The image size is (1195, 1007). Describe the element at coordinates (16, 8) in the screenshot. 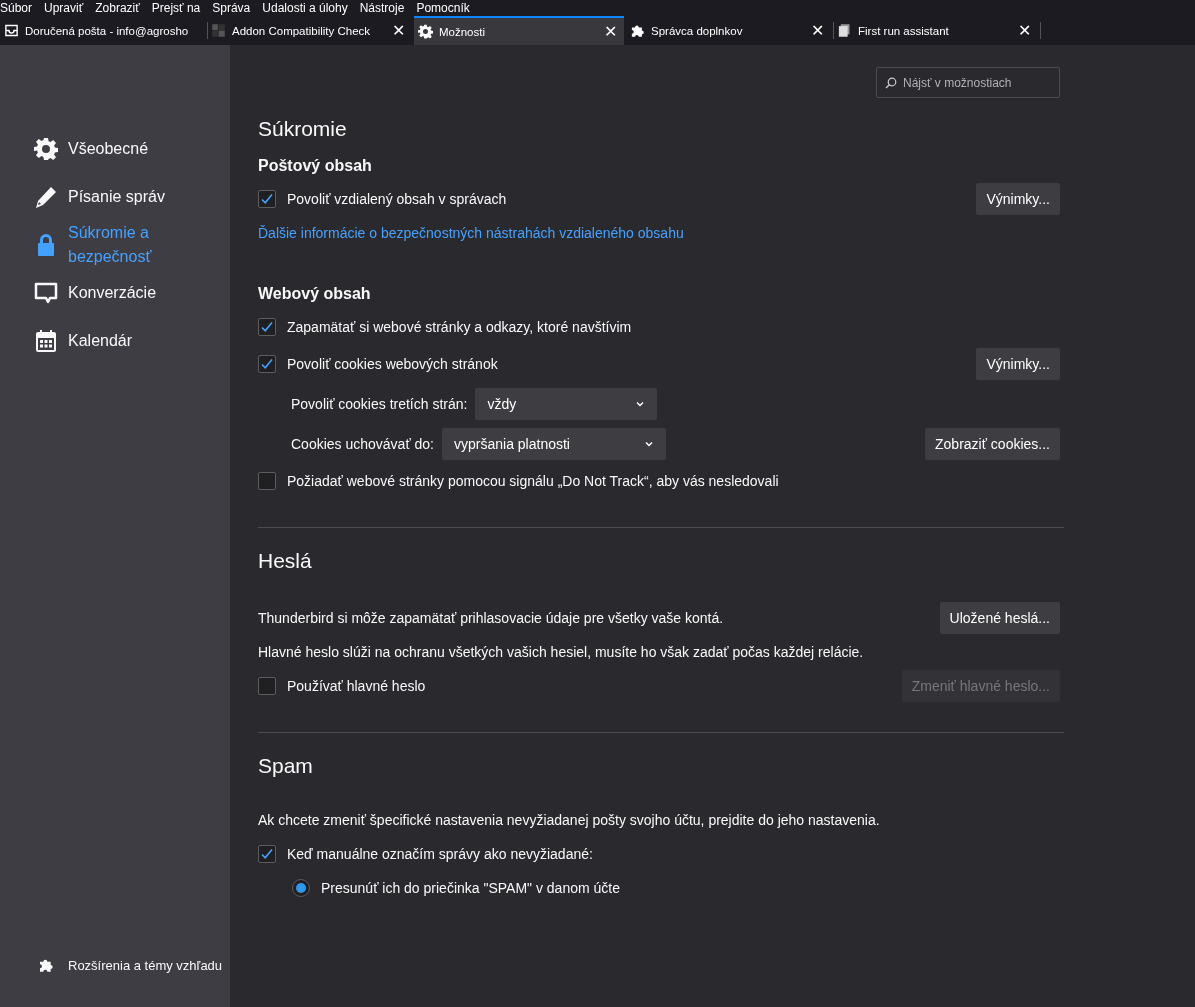

I see `menu-item: Súbor` at that location.